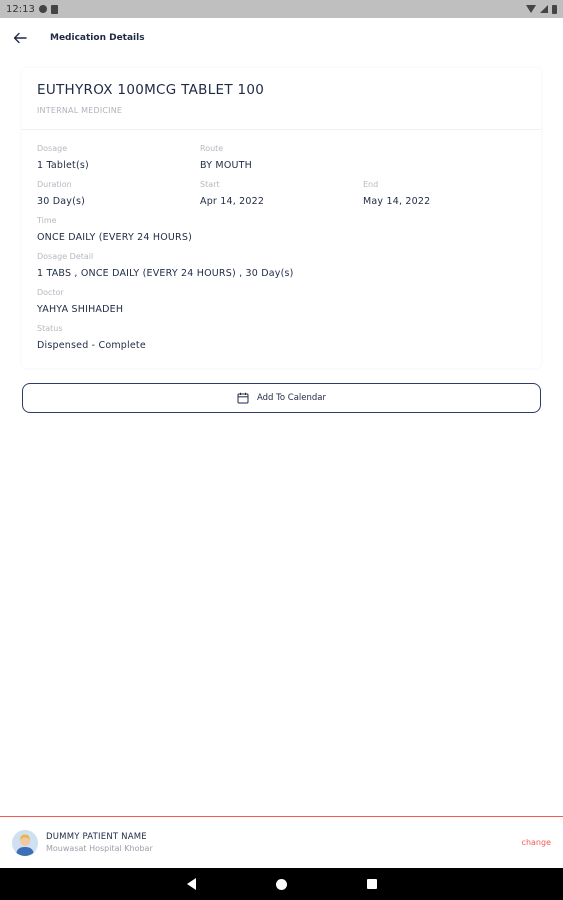  What do you see at coordinates (226, 165) in the screenshot?
I see `field-value: BY MOUTH` at bounding box center [226, 165].